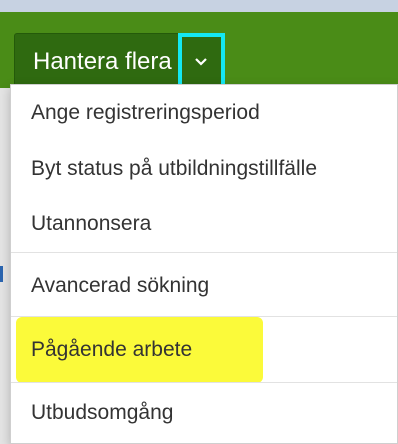 This screenshot has height=444, width=398. I want to click on menu-item-advanced-search: Avancerad sökning, so click(204, 286).